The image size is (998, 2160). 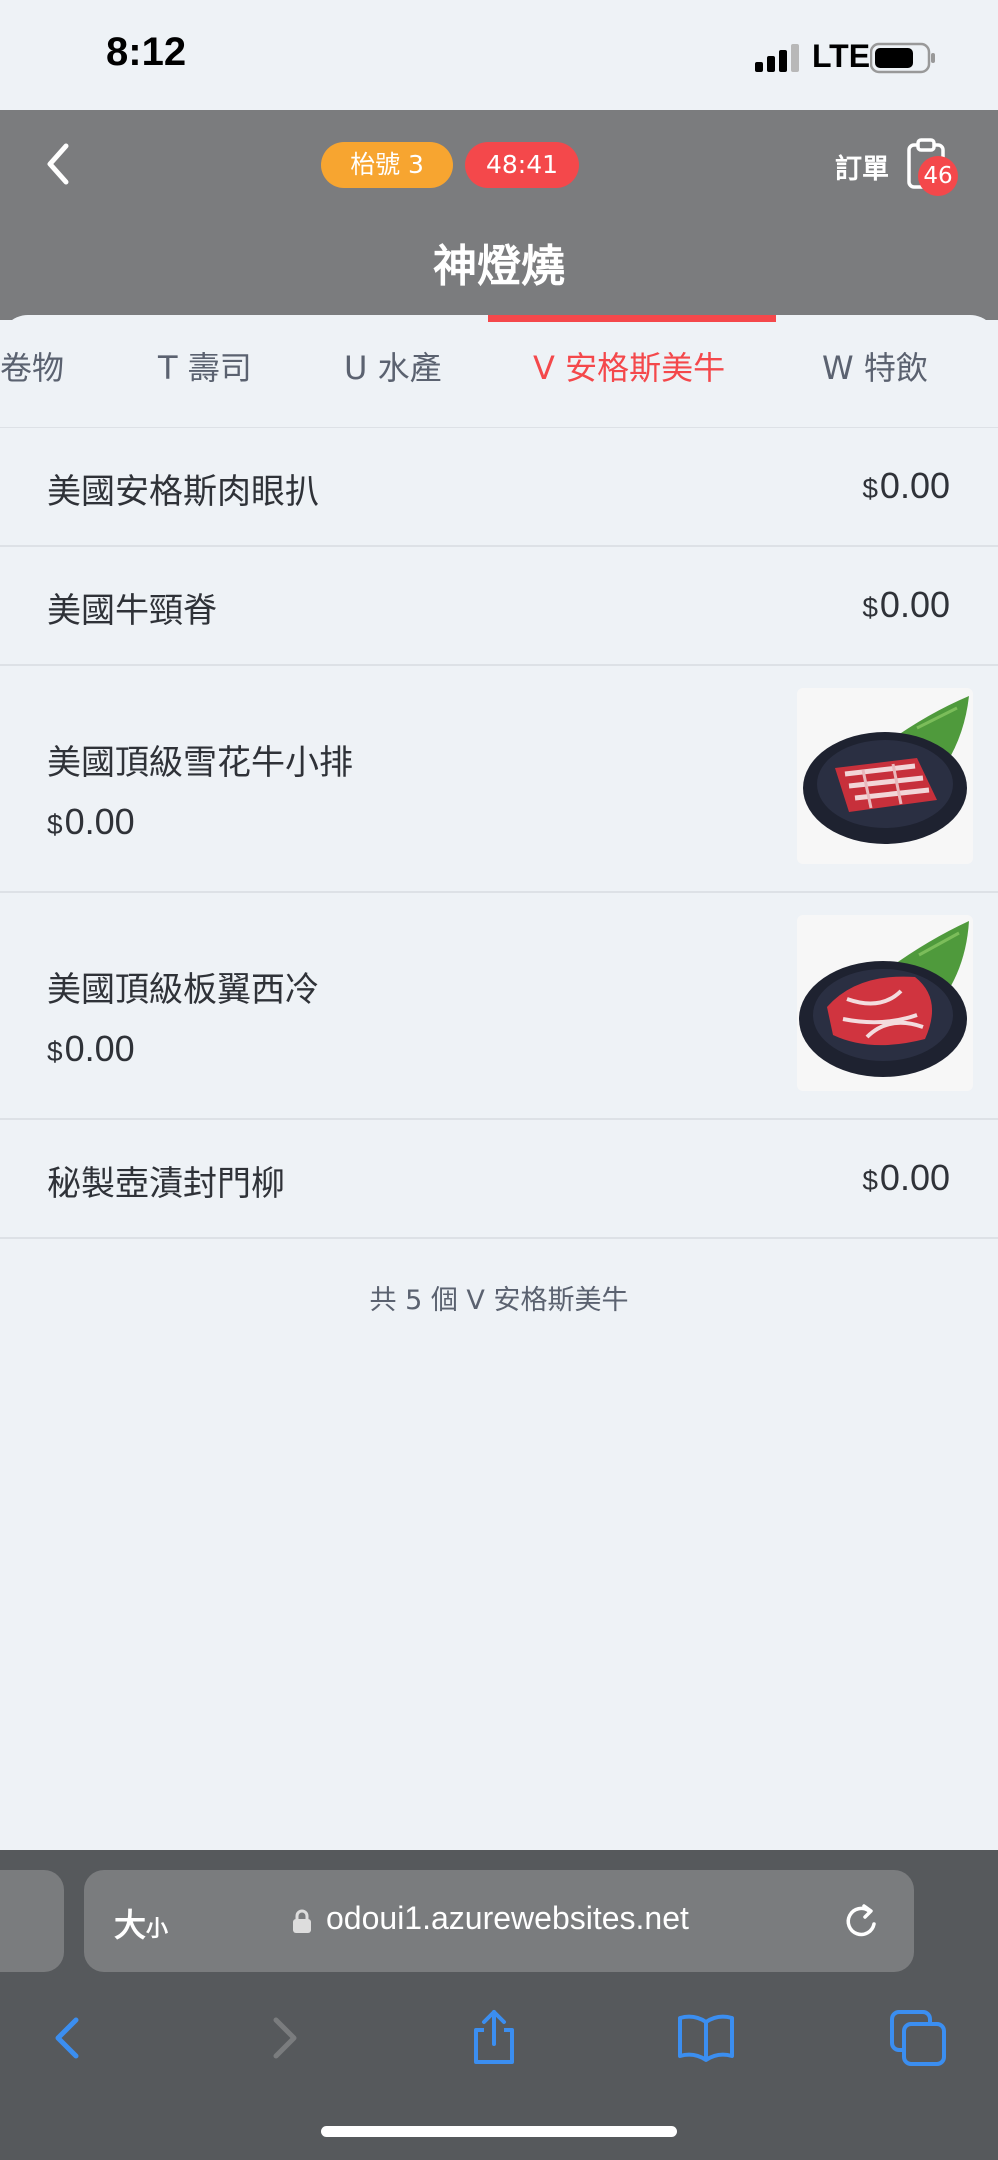 I want to click on sirloin-beef-plate-image, so click(x=884, y=999).